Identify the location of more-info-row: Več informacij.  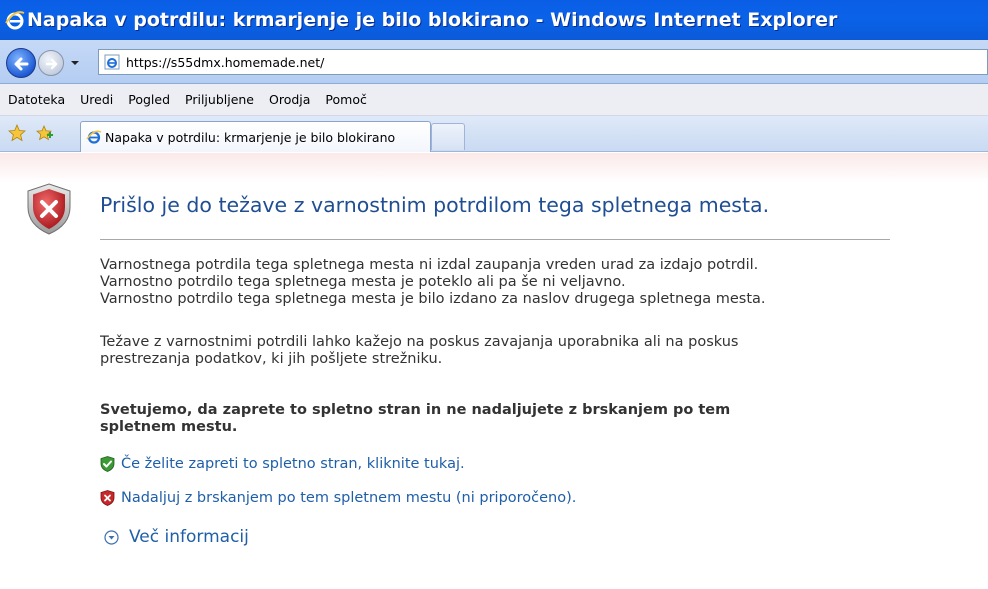
(176, 537).